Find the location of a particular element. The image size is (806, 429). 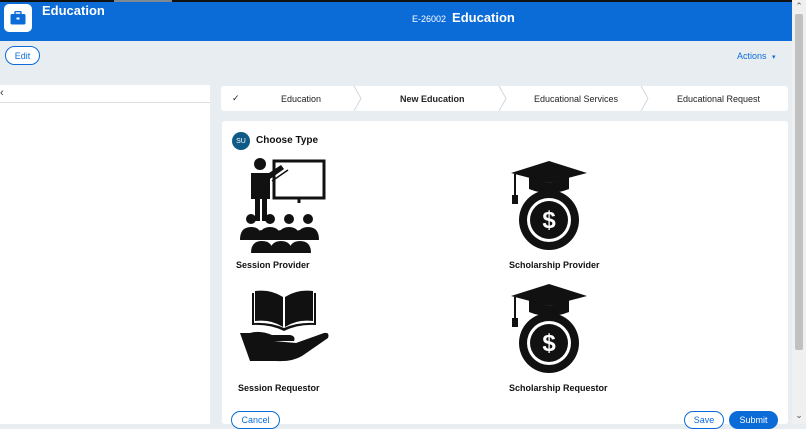

step-check-icon: ✓ is located at coordinates (236, 98).